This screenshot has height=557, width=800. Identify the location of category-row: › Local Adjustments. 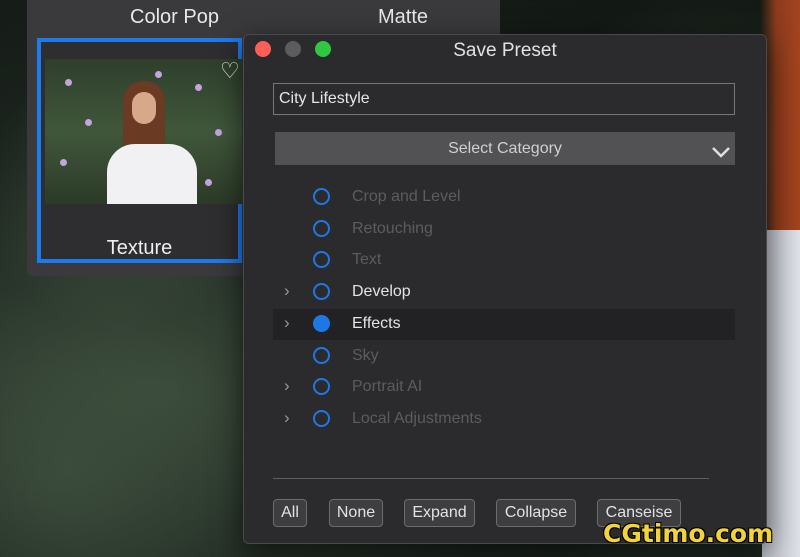
(504, 419).